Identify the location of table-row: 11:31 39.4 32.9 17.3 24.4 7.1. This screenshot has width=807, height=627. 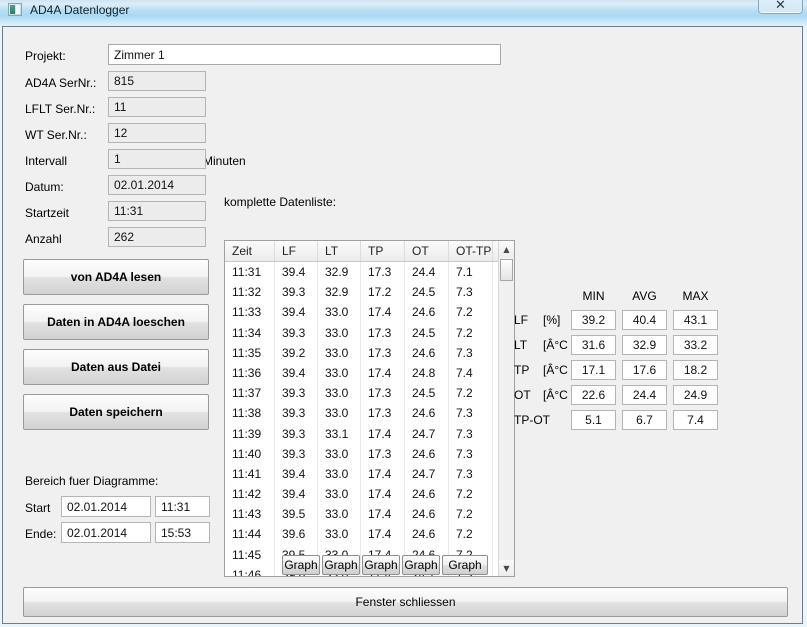
(362, 272).